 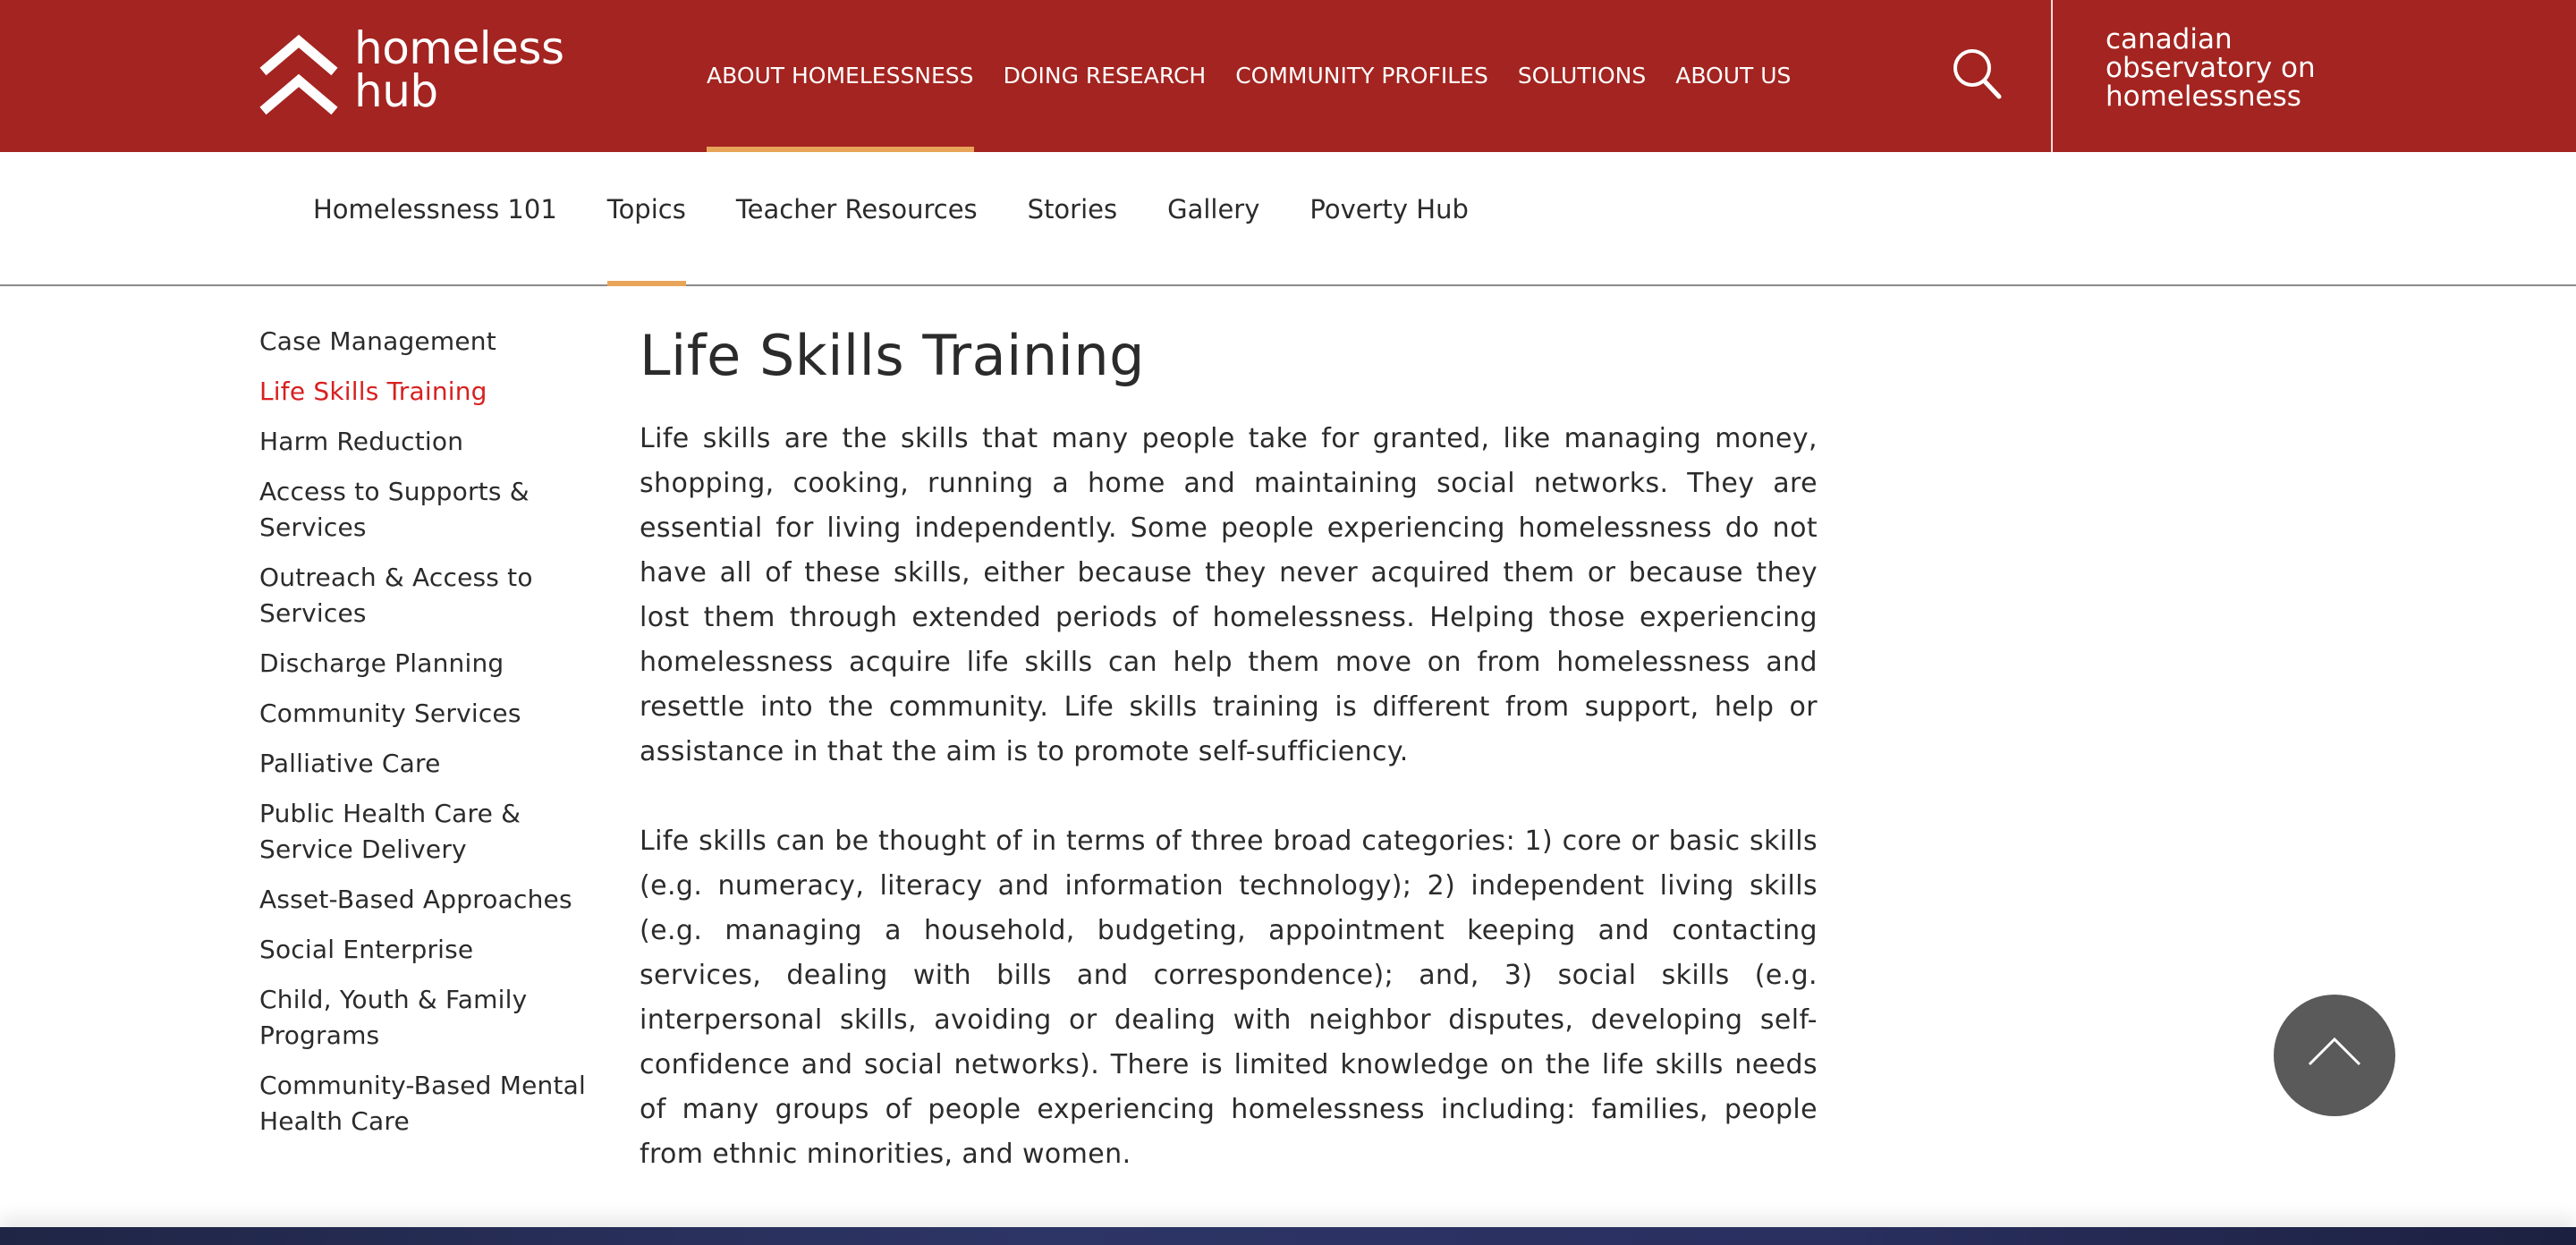 I want to click on homeless-hub-logo: homeless hub, so click(x=419, y=75).